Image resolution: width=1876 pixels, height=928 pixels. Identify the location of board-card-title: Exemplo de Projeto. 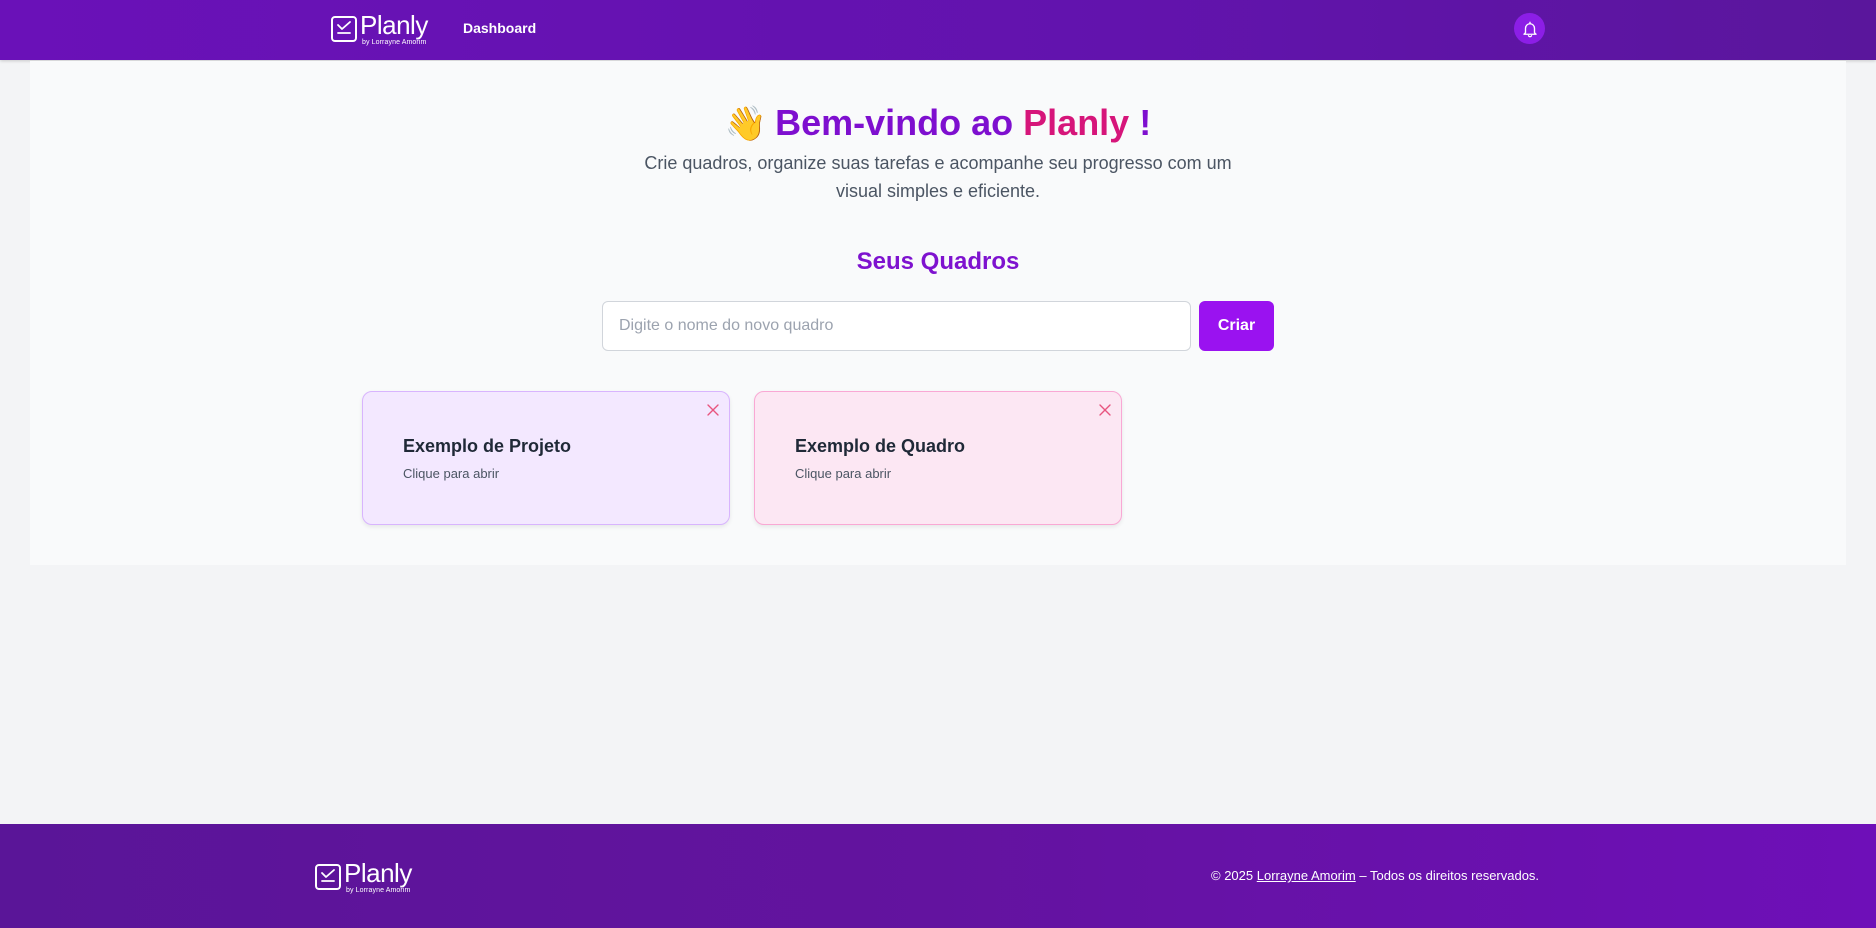
(487, 446).